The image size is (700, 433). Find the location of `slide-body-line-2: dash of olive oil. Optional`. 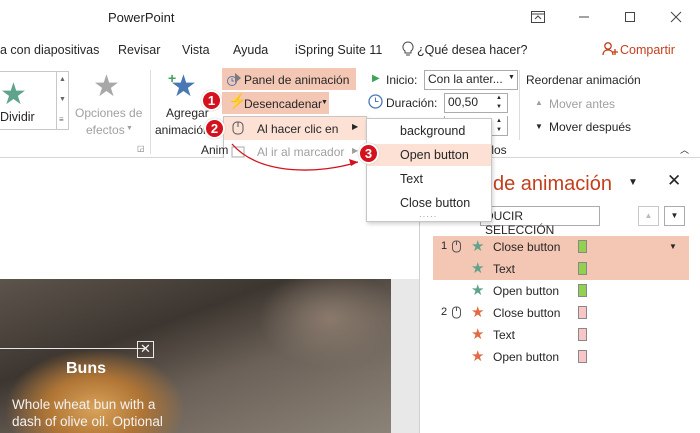

slide-body-line-2: dash of olive oil. Optional is located at coordinates (87, 421).